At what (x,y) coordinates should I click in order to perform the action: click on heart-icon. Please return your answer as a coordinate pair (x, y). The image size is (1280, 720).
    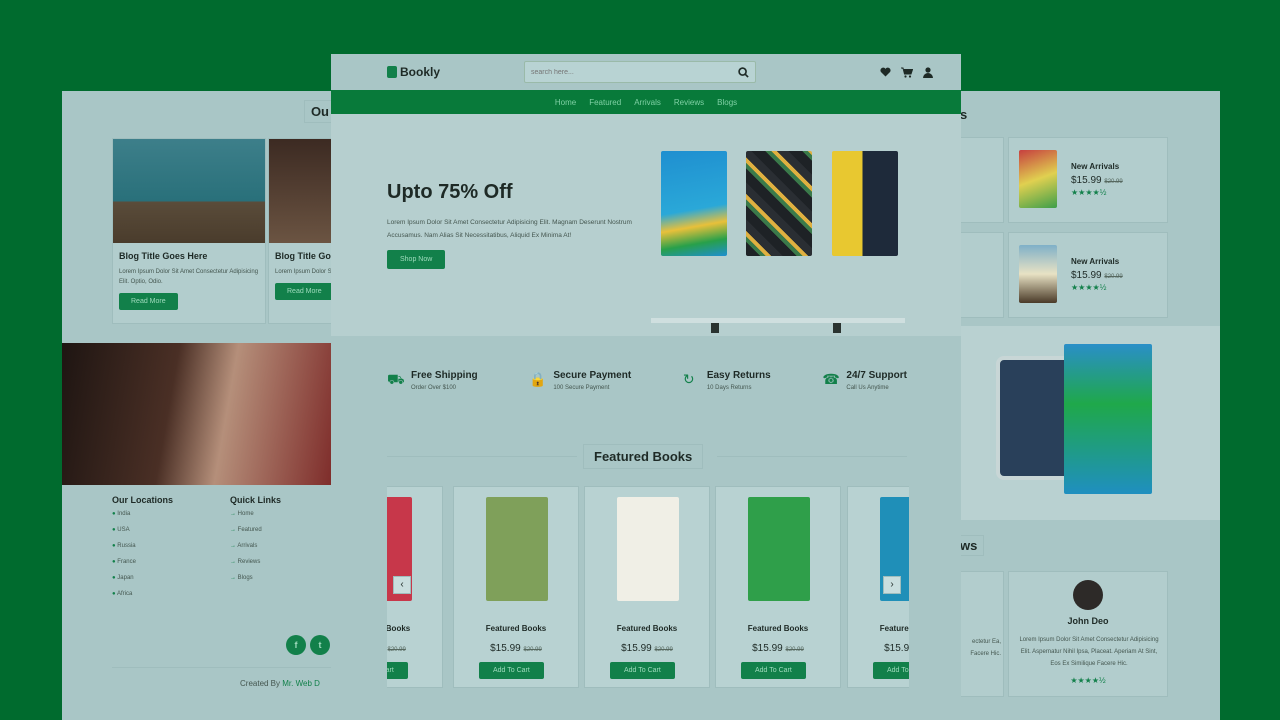
    Looking at the image, I should click on (885, 72).